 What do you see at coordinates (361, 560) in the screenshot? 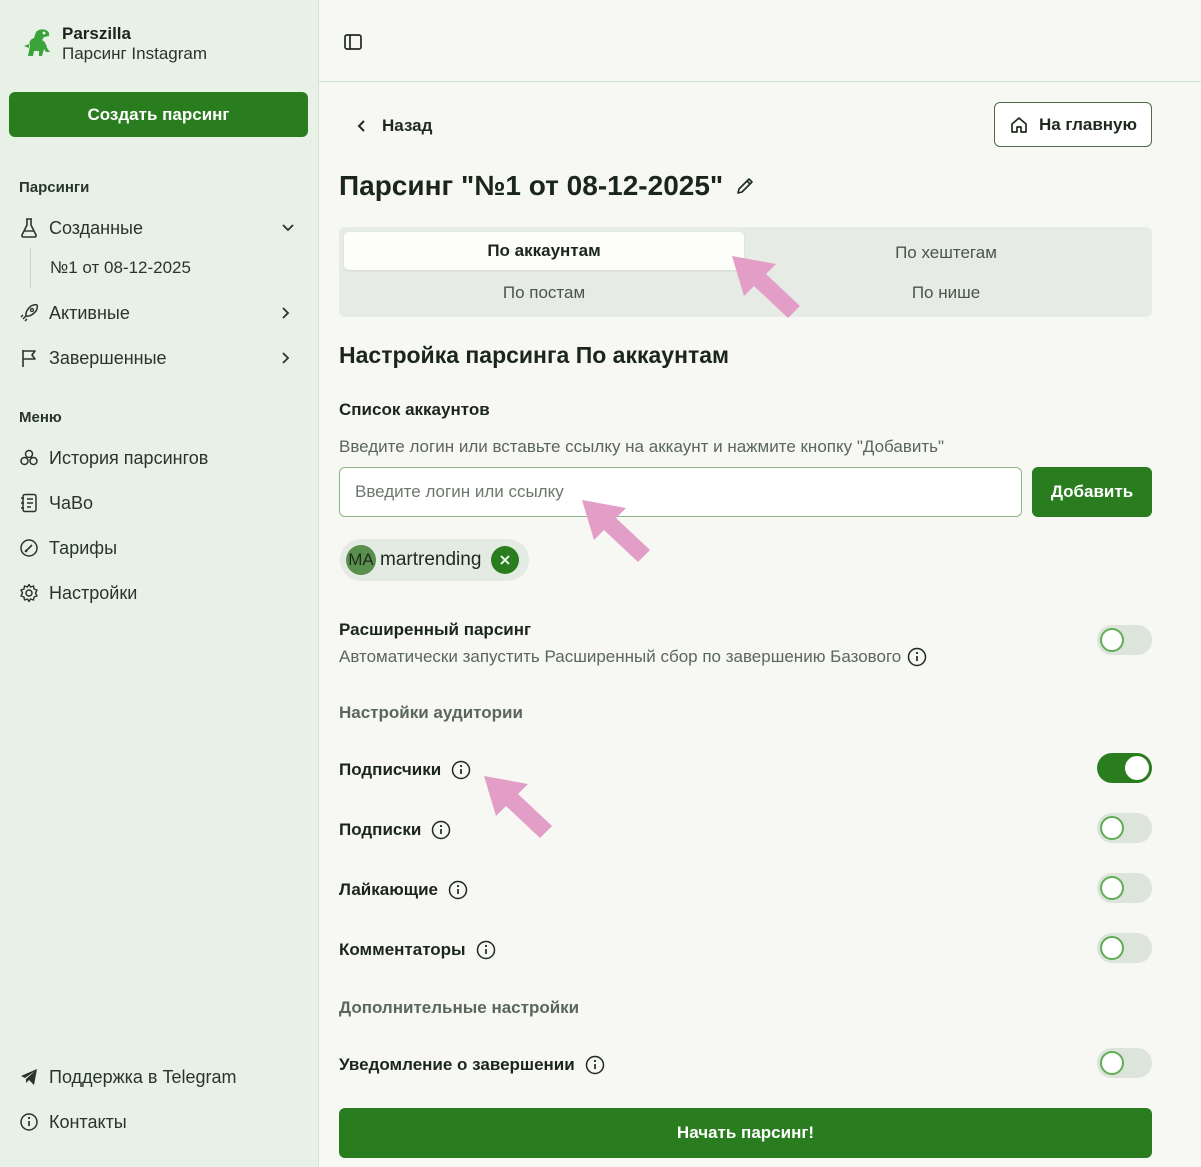
I see `avatar: MA` at bounding box center [361, 560].